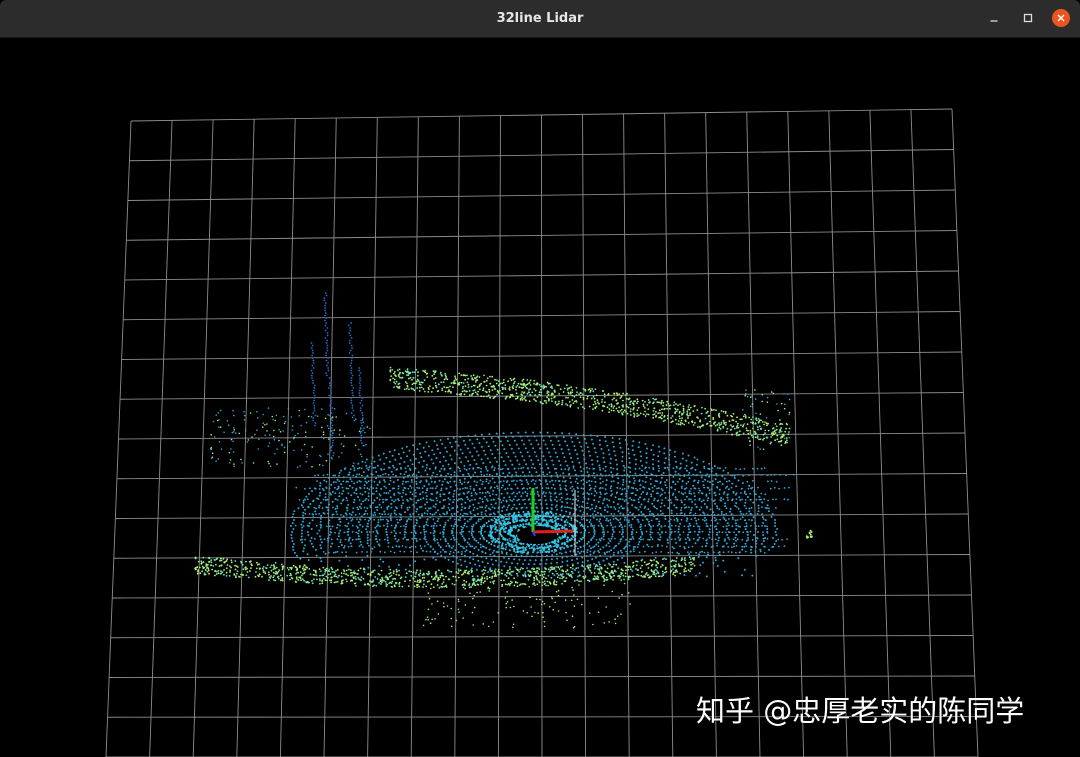 This screenshot has height=757, width=1080. Describe the element at coordinates (1061, 18) in the screenshot. I see `close-button` at that location.